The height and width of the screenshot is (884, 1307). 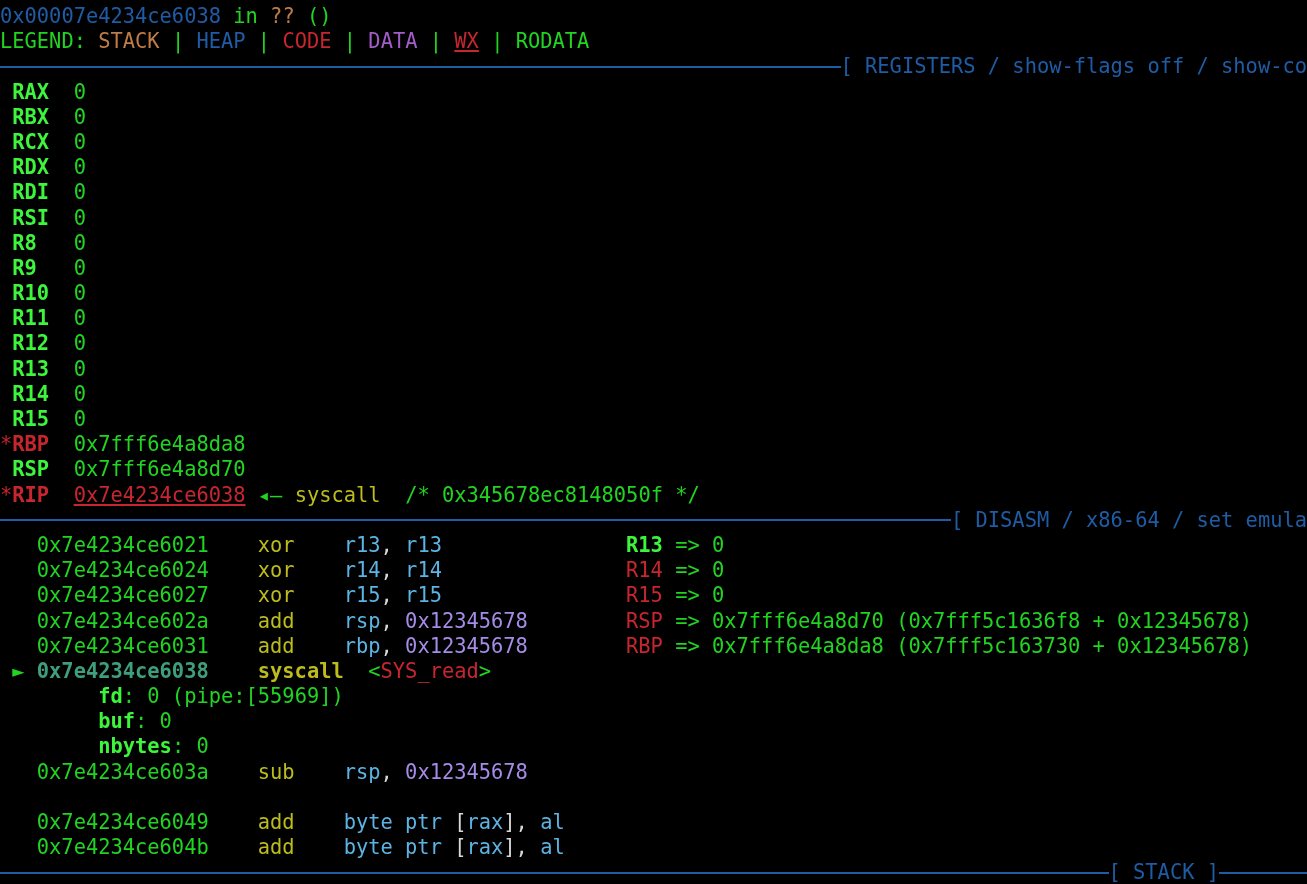 I want to click on syscall-argument: nbytes: 0, so click(x=153, y=747).